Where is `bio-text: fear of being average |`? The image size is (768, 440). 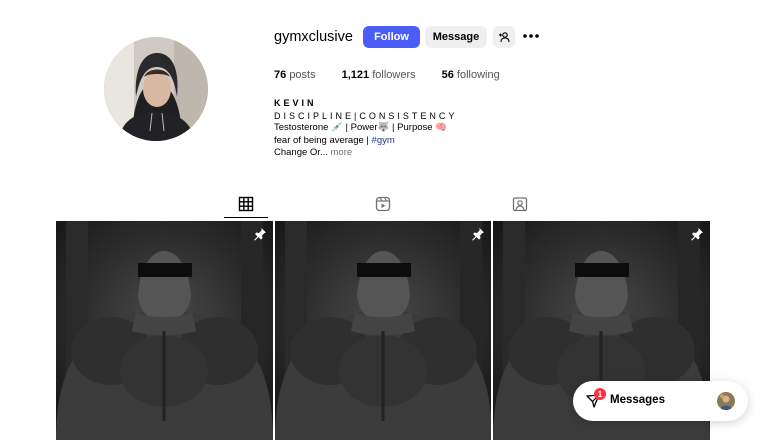 bio-text: fear of being average | is located at coordinates (323, 140).